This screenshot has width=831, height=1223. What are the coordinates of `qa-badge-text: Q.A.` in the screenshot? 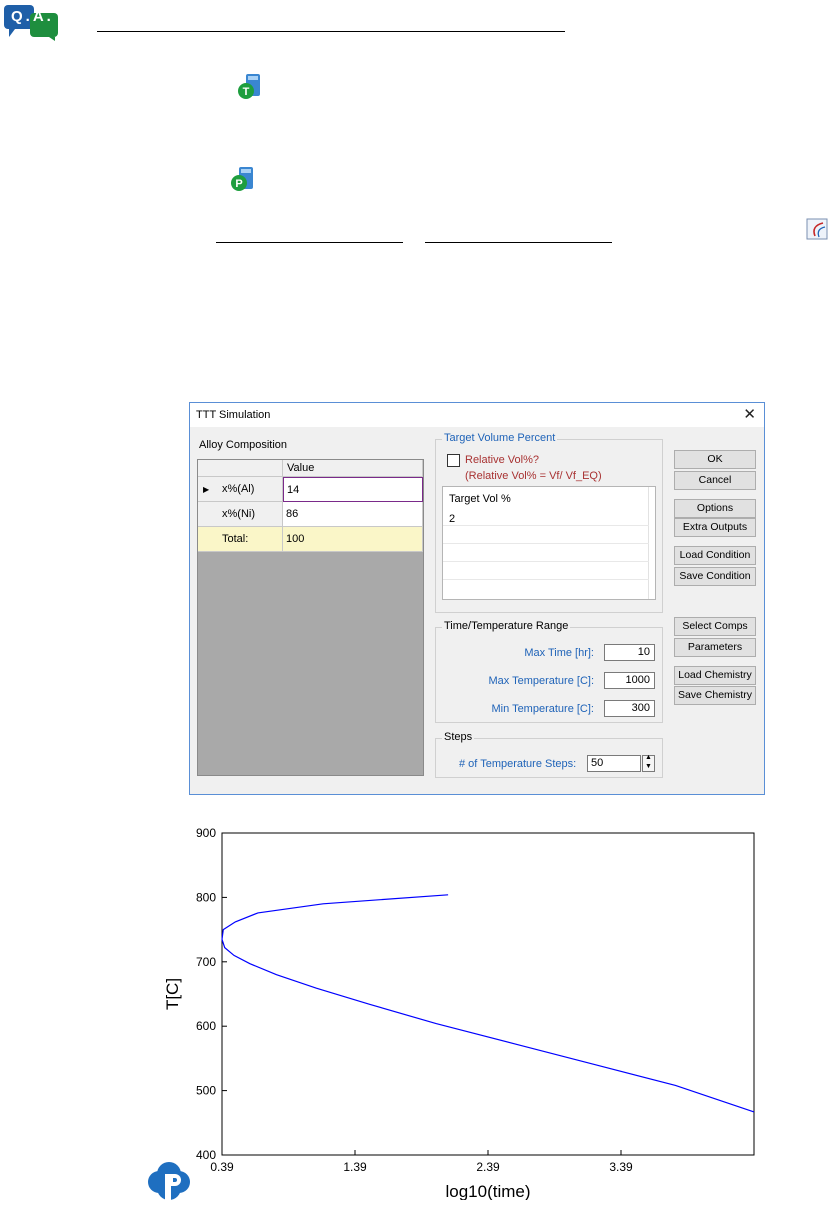 It's located at (32, 16).